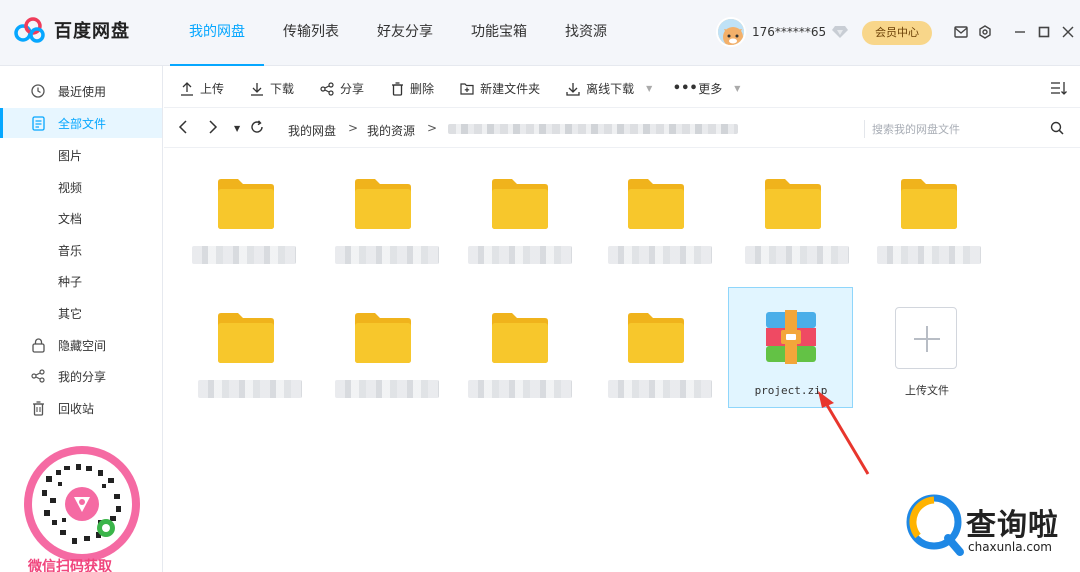 The width and height of the screenshot is (1080, 572). Describe the element at coordinates (1058, 129) in the screenshot. I see `search-icon` at that location.